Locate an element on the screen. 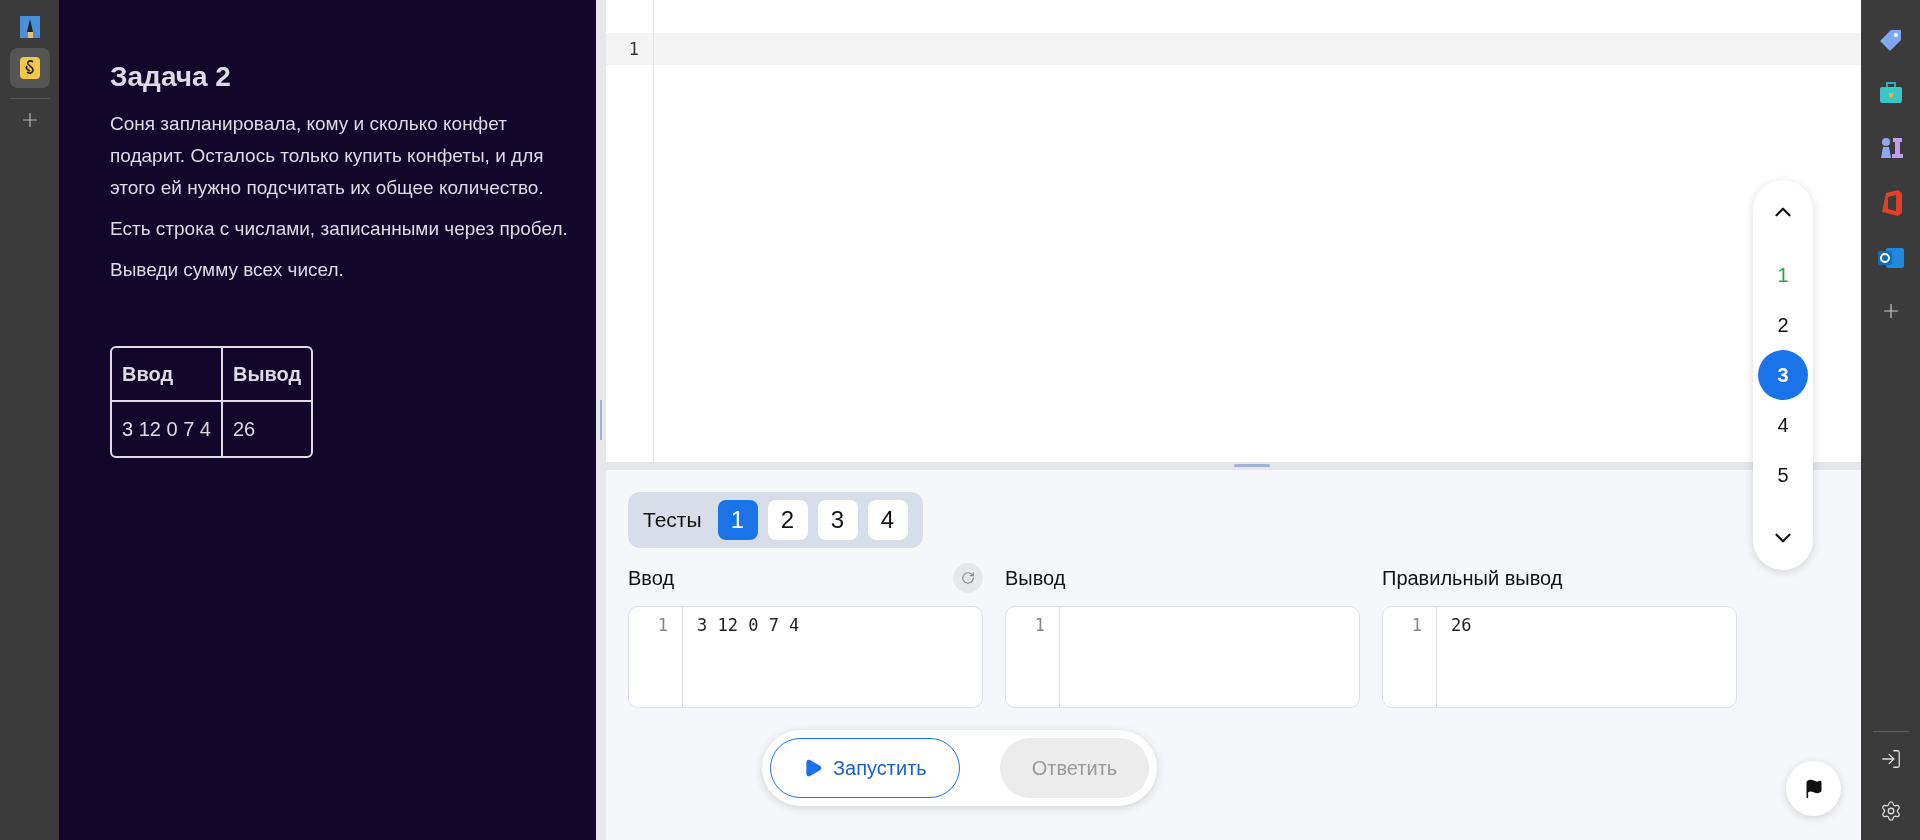 This screenshot has width=1920, height=840. resize-handle is located at coordinates (601, 420).